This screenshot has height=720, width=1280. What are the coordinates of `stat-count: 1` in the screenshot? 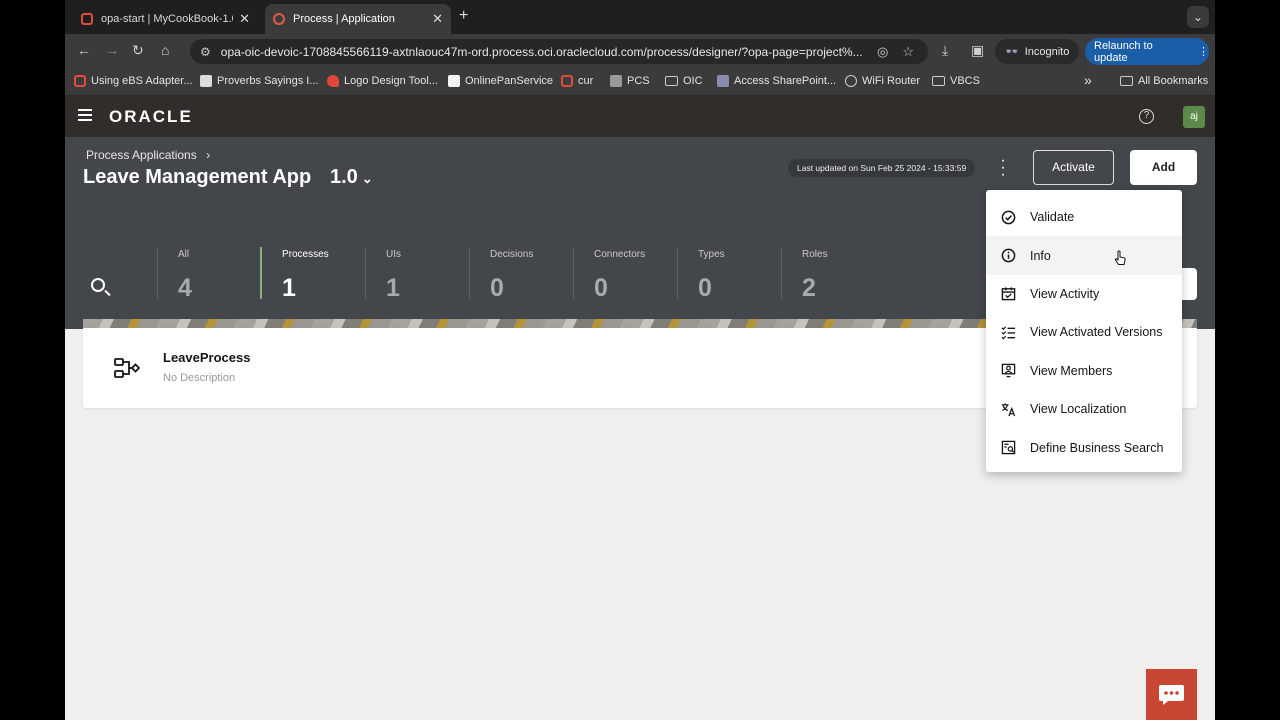 It's located at (289, 288).